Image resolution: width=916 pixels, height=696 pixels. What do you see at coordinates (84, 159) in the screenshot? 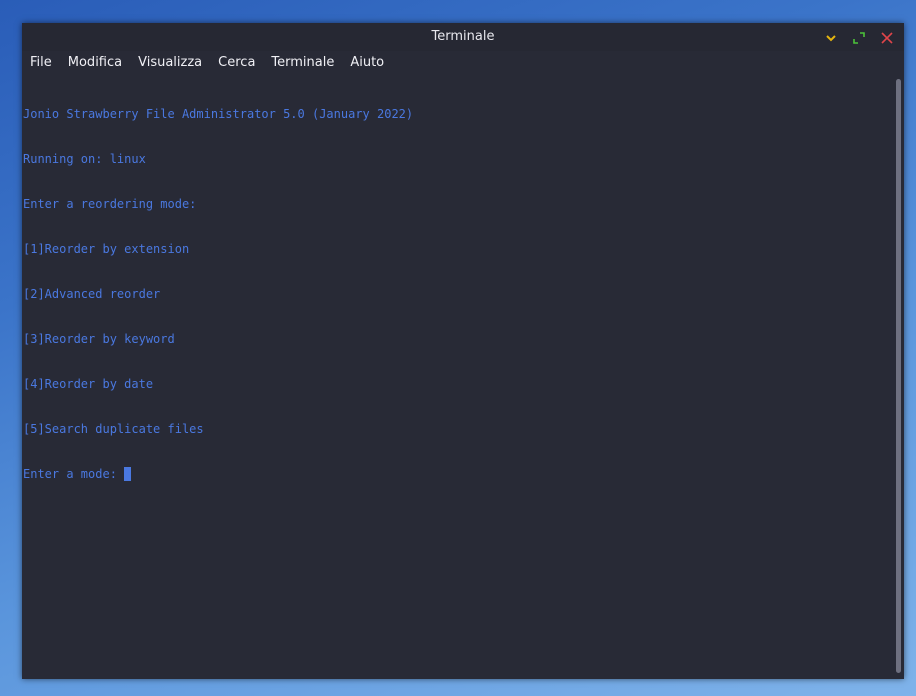
I see `terminal-line: Running on: linux` at bounding box center [84, 159].